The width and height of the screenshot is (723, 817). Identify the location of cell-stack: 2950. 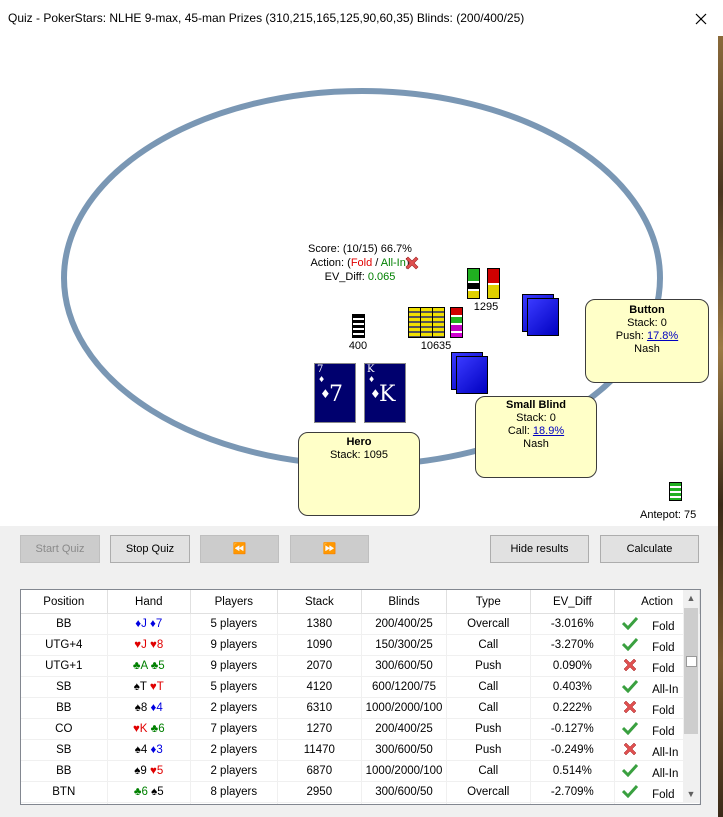
(320, 792).